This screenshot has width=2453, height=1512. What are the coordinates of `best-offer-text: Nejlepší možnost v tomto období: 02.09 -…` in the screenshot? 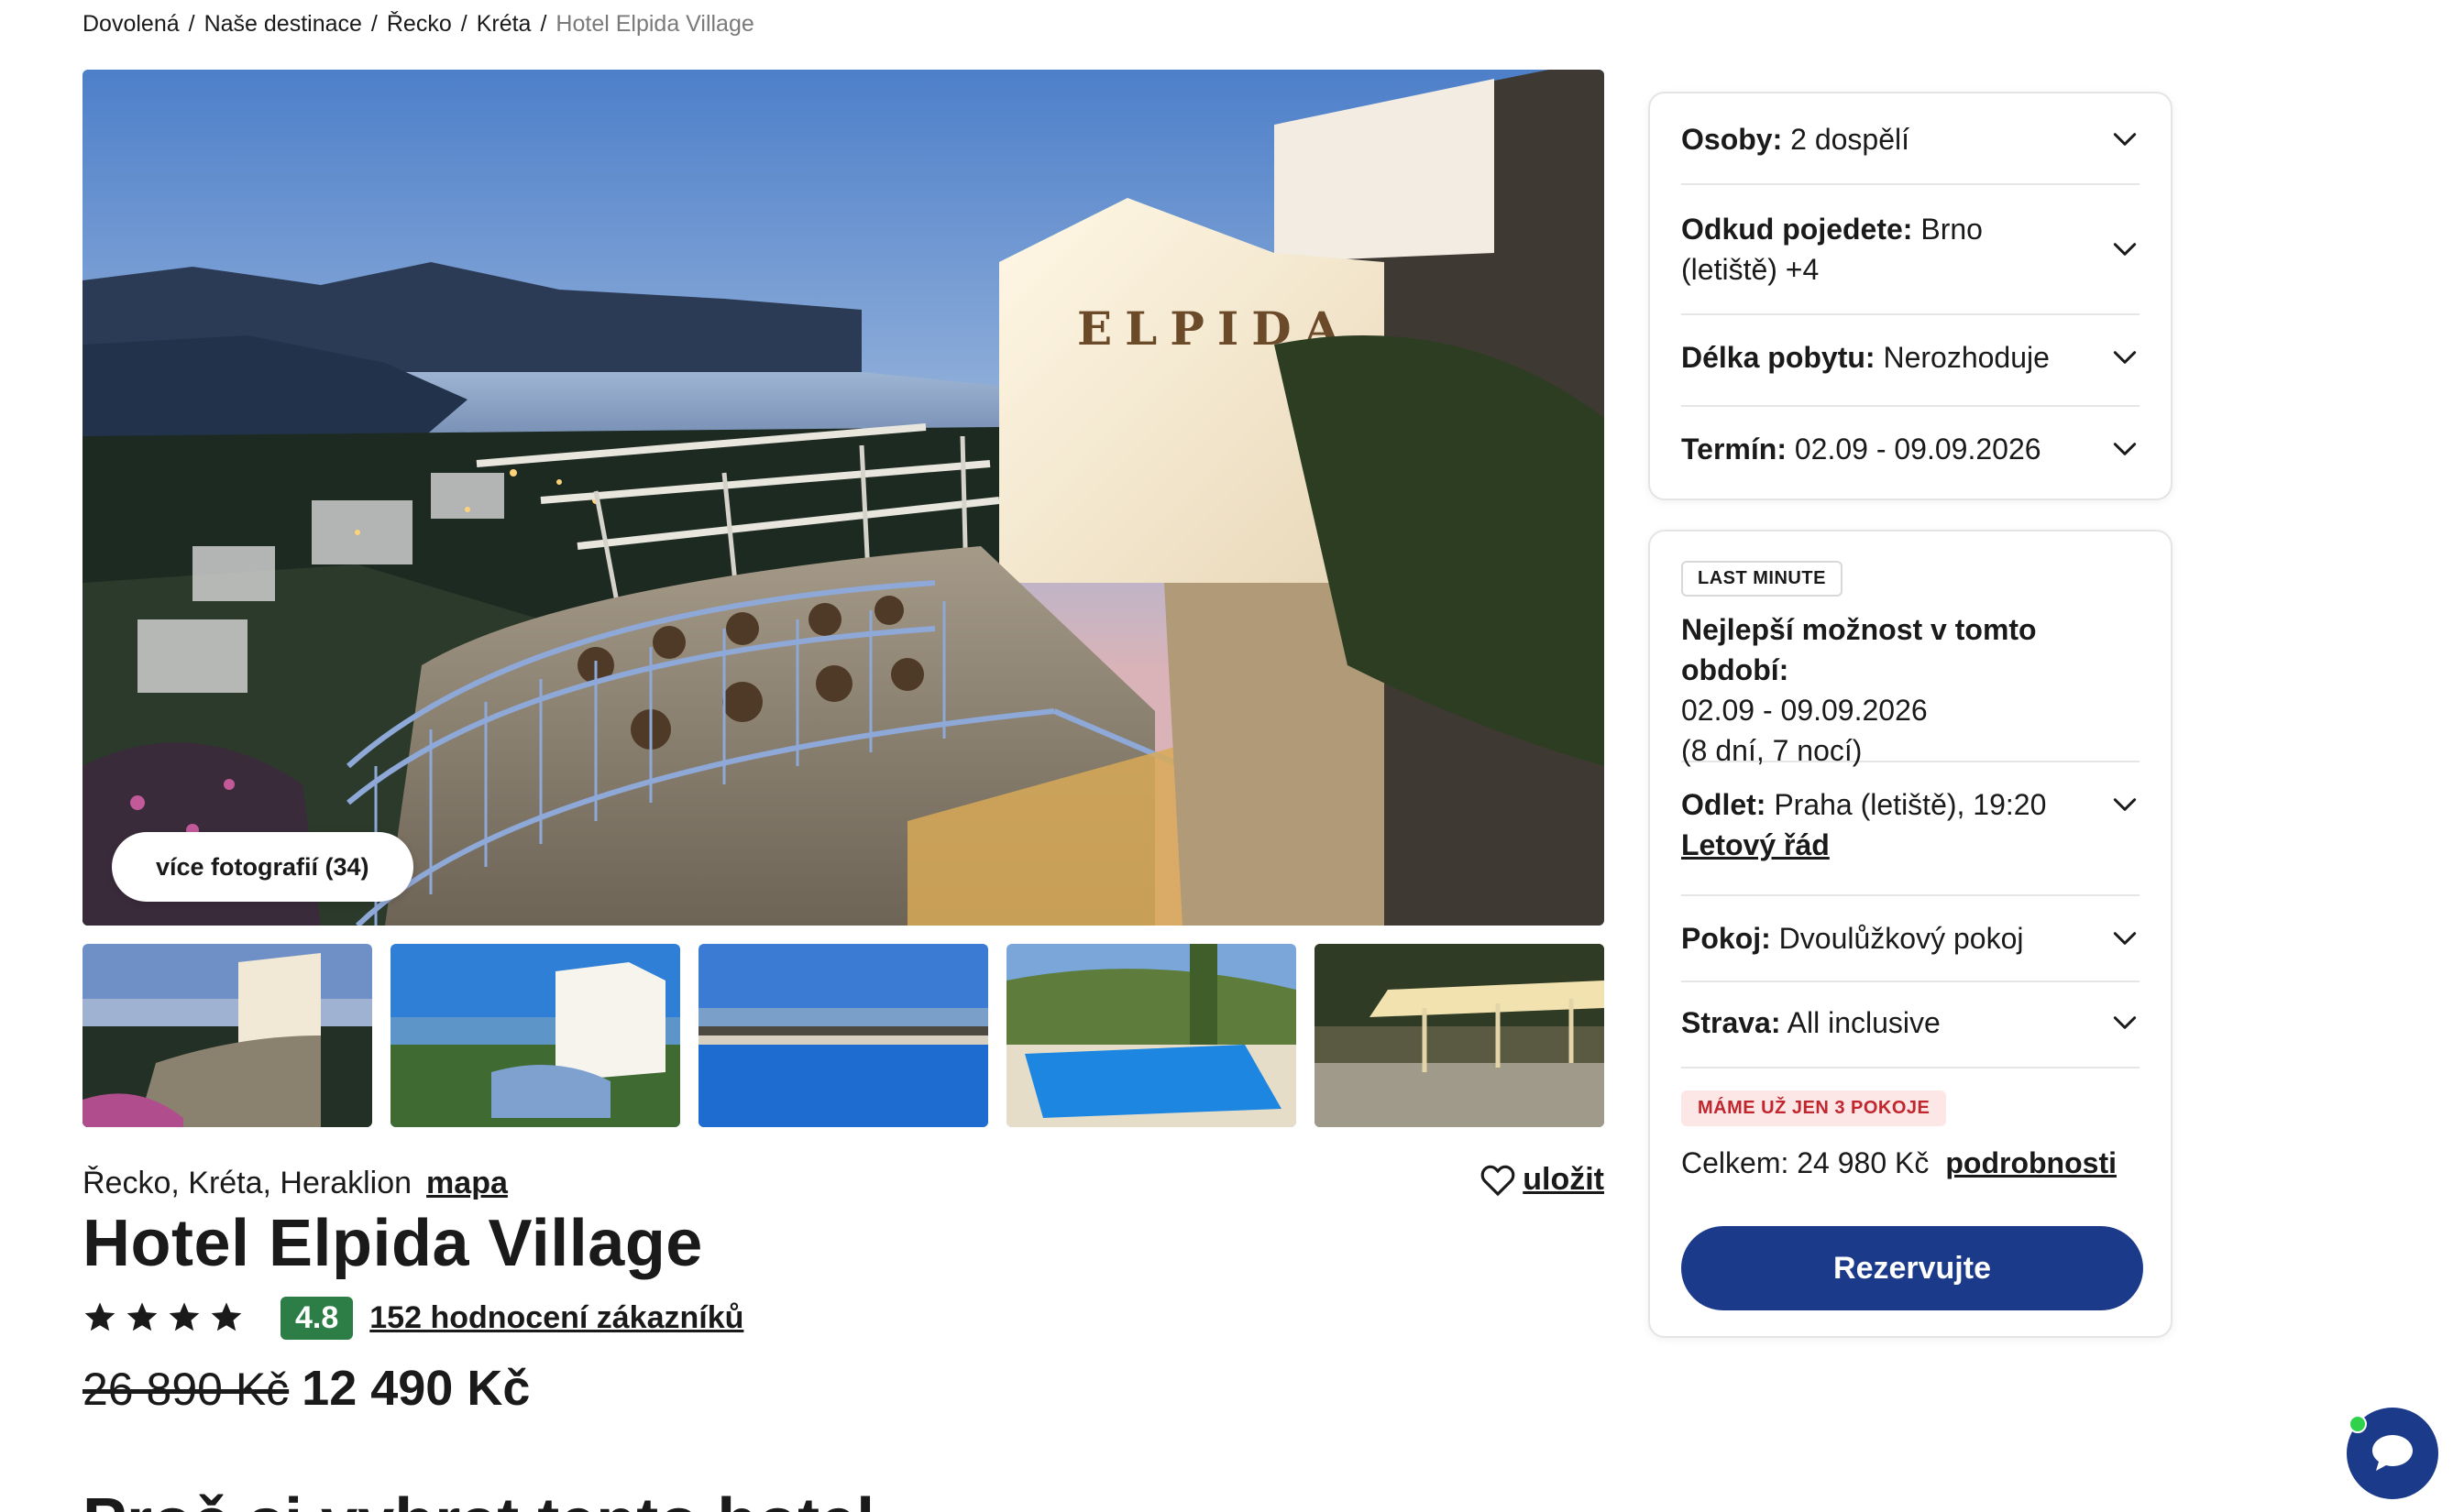 It's located at (1910, 690).